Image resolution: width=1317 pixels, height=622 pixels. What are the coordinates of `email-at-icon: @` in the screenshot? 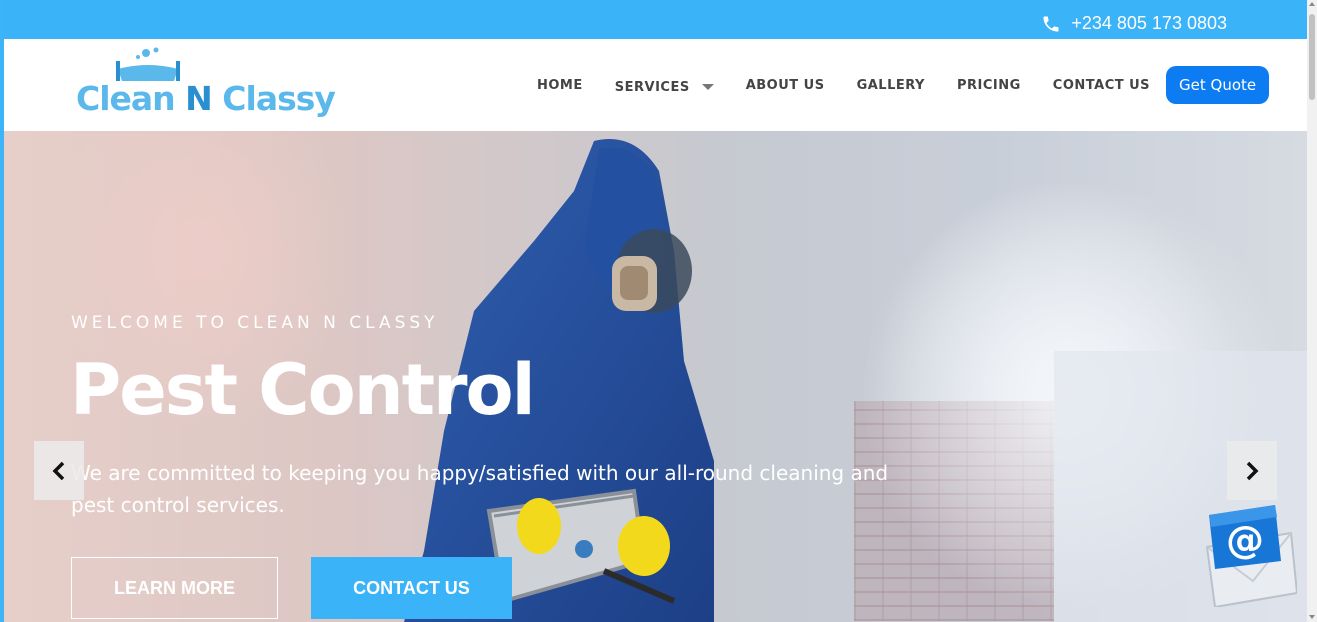 It's located at (1249, 555).